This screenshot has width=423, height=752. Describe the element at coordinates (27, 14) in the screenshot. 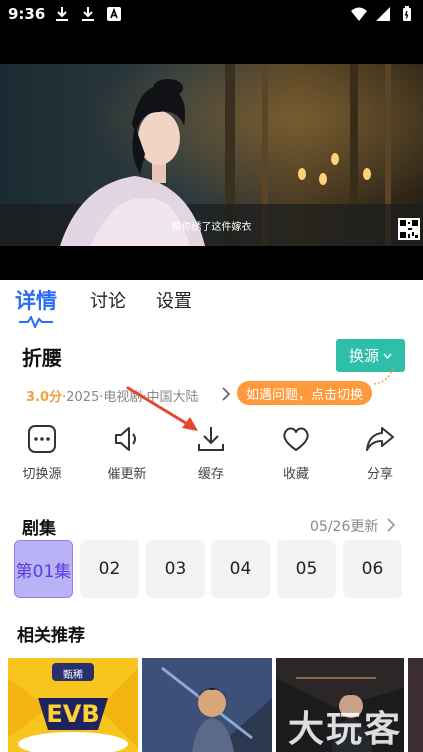

I see `status-time: 9:36` at that location.